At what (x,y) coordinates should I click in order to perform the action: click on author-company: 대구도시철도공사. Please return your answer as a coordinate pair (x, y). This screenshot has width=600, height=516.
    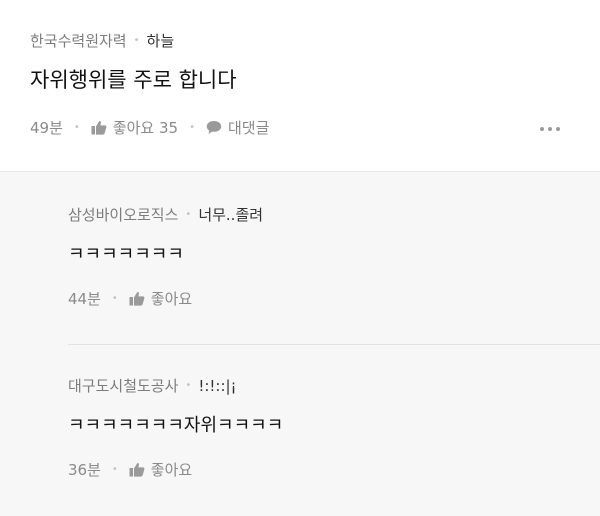
    Looking at the image, I should click on (123, 385).